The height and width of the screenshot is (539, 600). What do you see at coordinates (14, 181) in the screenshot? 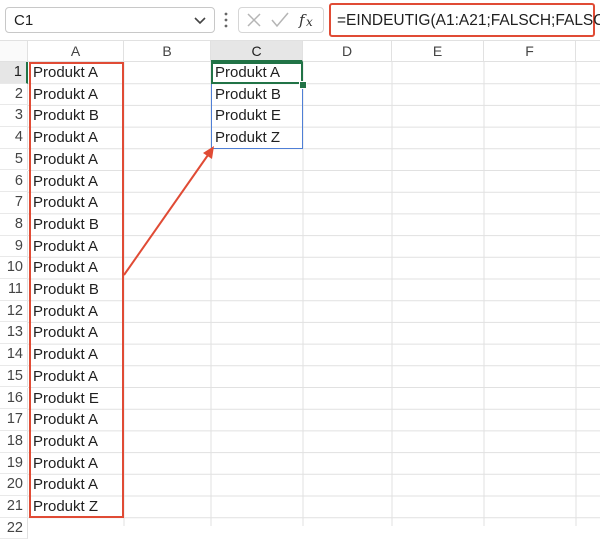
I see `row-header-6: 6` at bounding box center [14, 181].